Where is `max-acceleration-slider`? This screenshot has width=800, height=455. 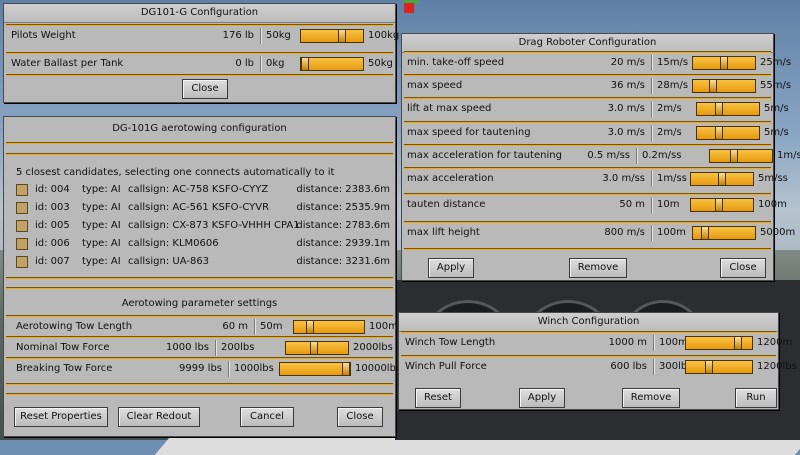
max-acceleration-slider is located at coordinates (722, 179).